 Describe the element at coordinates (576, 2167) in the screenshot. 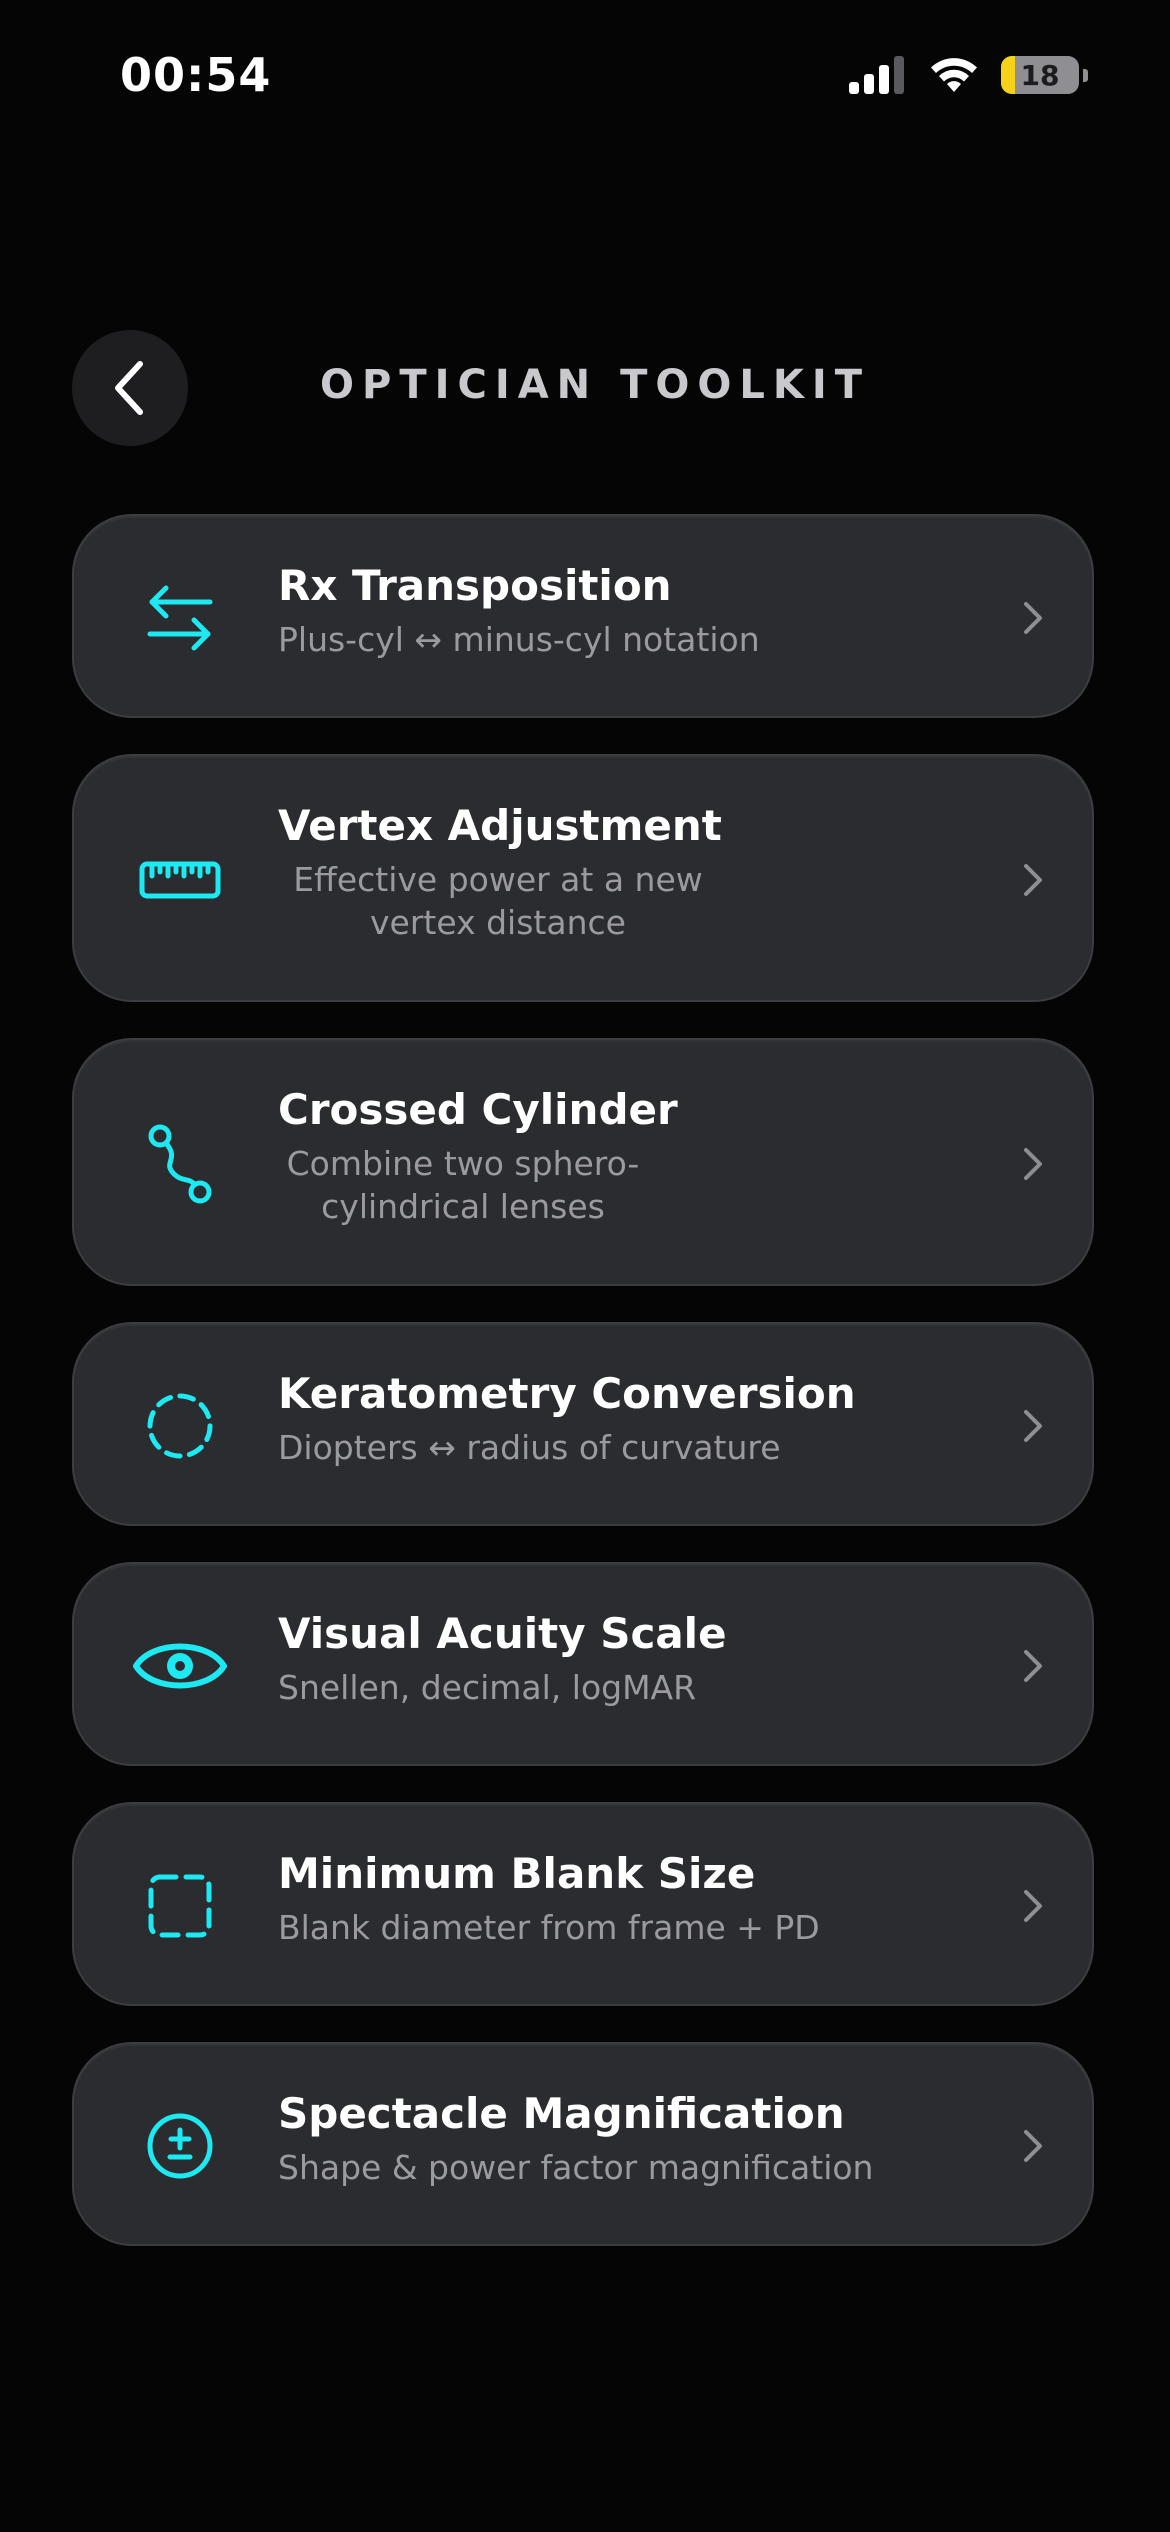

I see `tool-subtitle: Shape & power factor magnification` at that location.